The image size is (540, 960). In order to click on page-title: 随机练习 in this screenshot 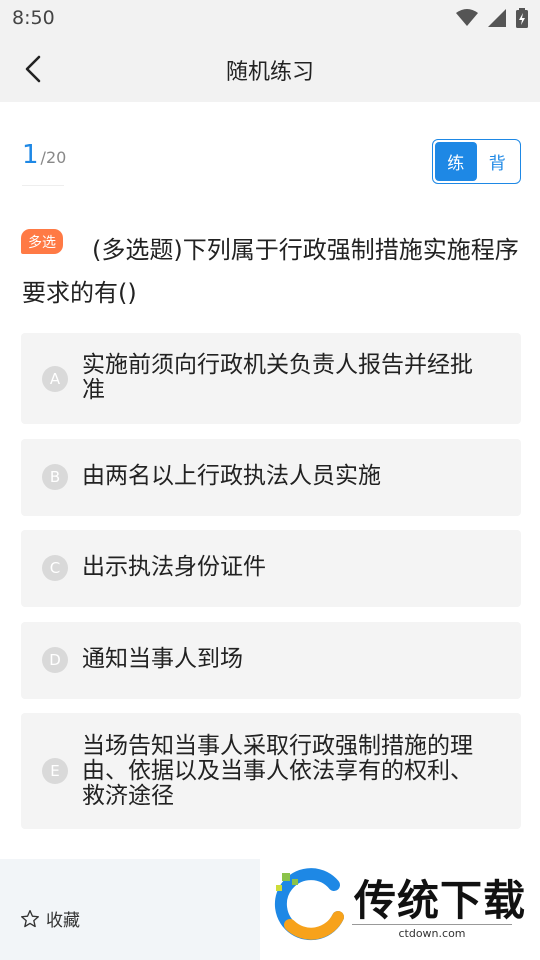, I will do `click(269, 72)`.